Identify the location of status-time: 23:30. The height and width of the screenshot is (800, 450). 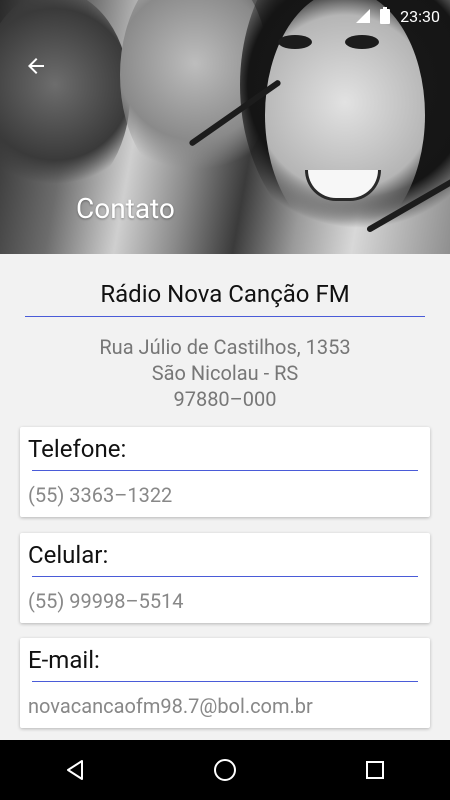
(420, 16).